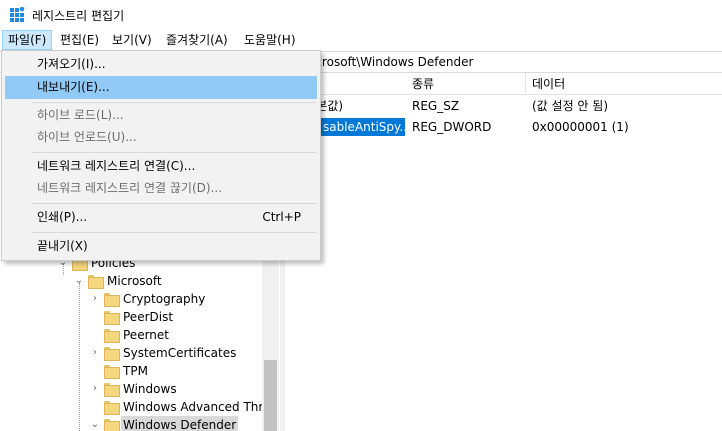  Describe the element at coordinates (197, 40) in the screenshot. I see `menu-favorites: 즐겨찾기(A)` at that location.